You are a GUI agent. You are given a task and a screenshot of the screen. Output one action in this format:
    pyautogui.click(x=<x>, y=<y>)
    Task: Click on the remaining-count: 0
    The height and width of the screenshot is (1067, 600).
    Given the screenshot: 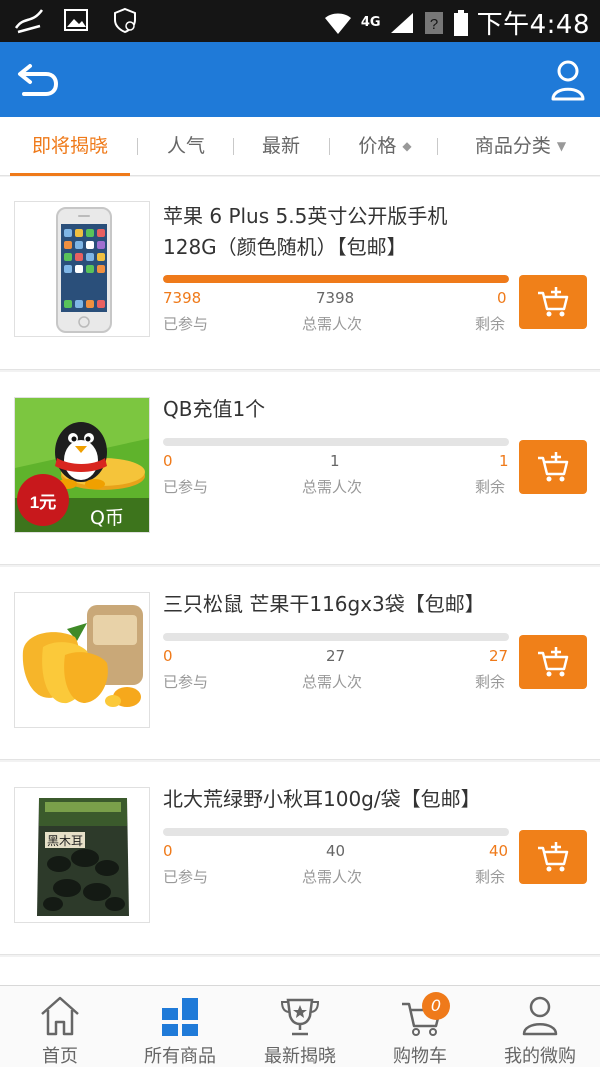 What is the action you would take?
    pyautogui.click(x=502, y=298)
    